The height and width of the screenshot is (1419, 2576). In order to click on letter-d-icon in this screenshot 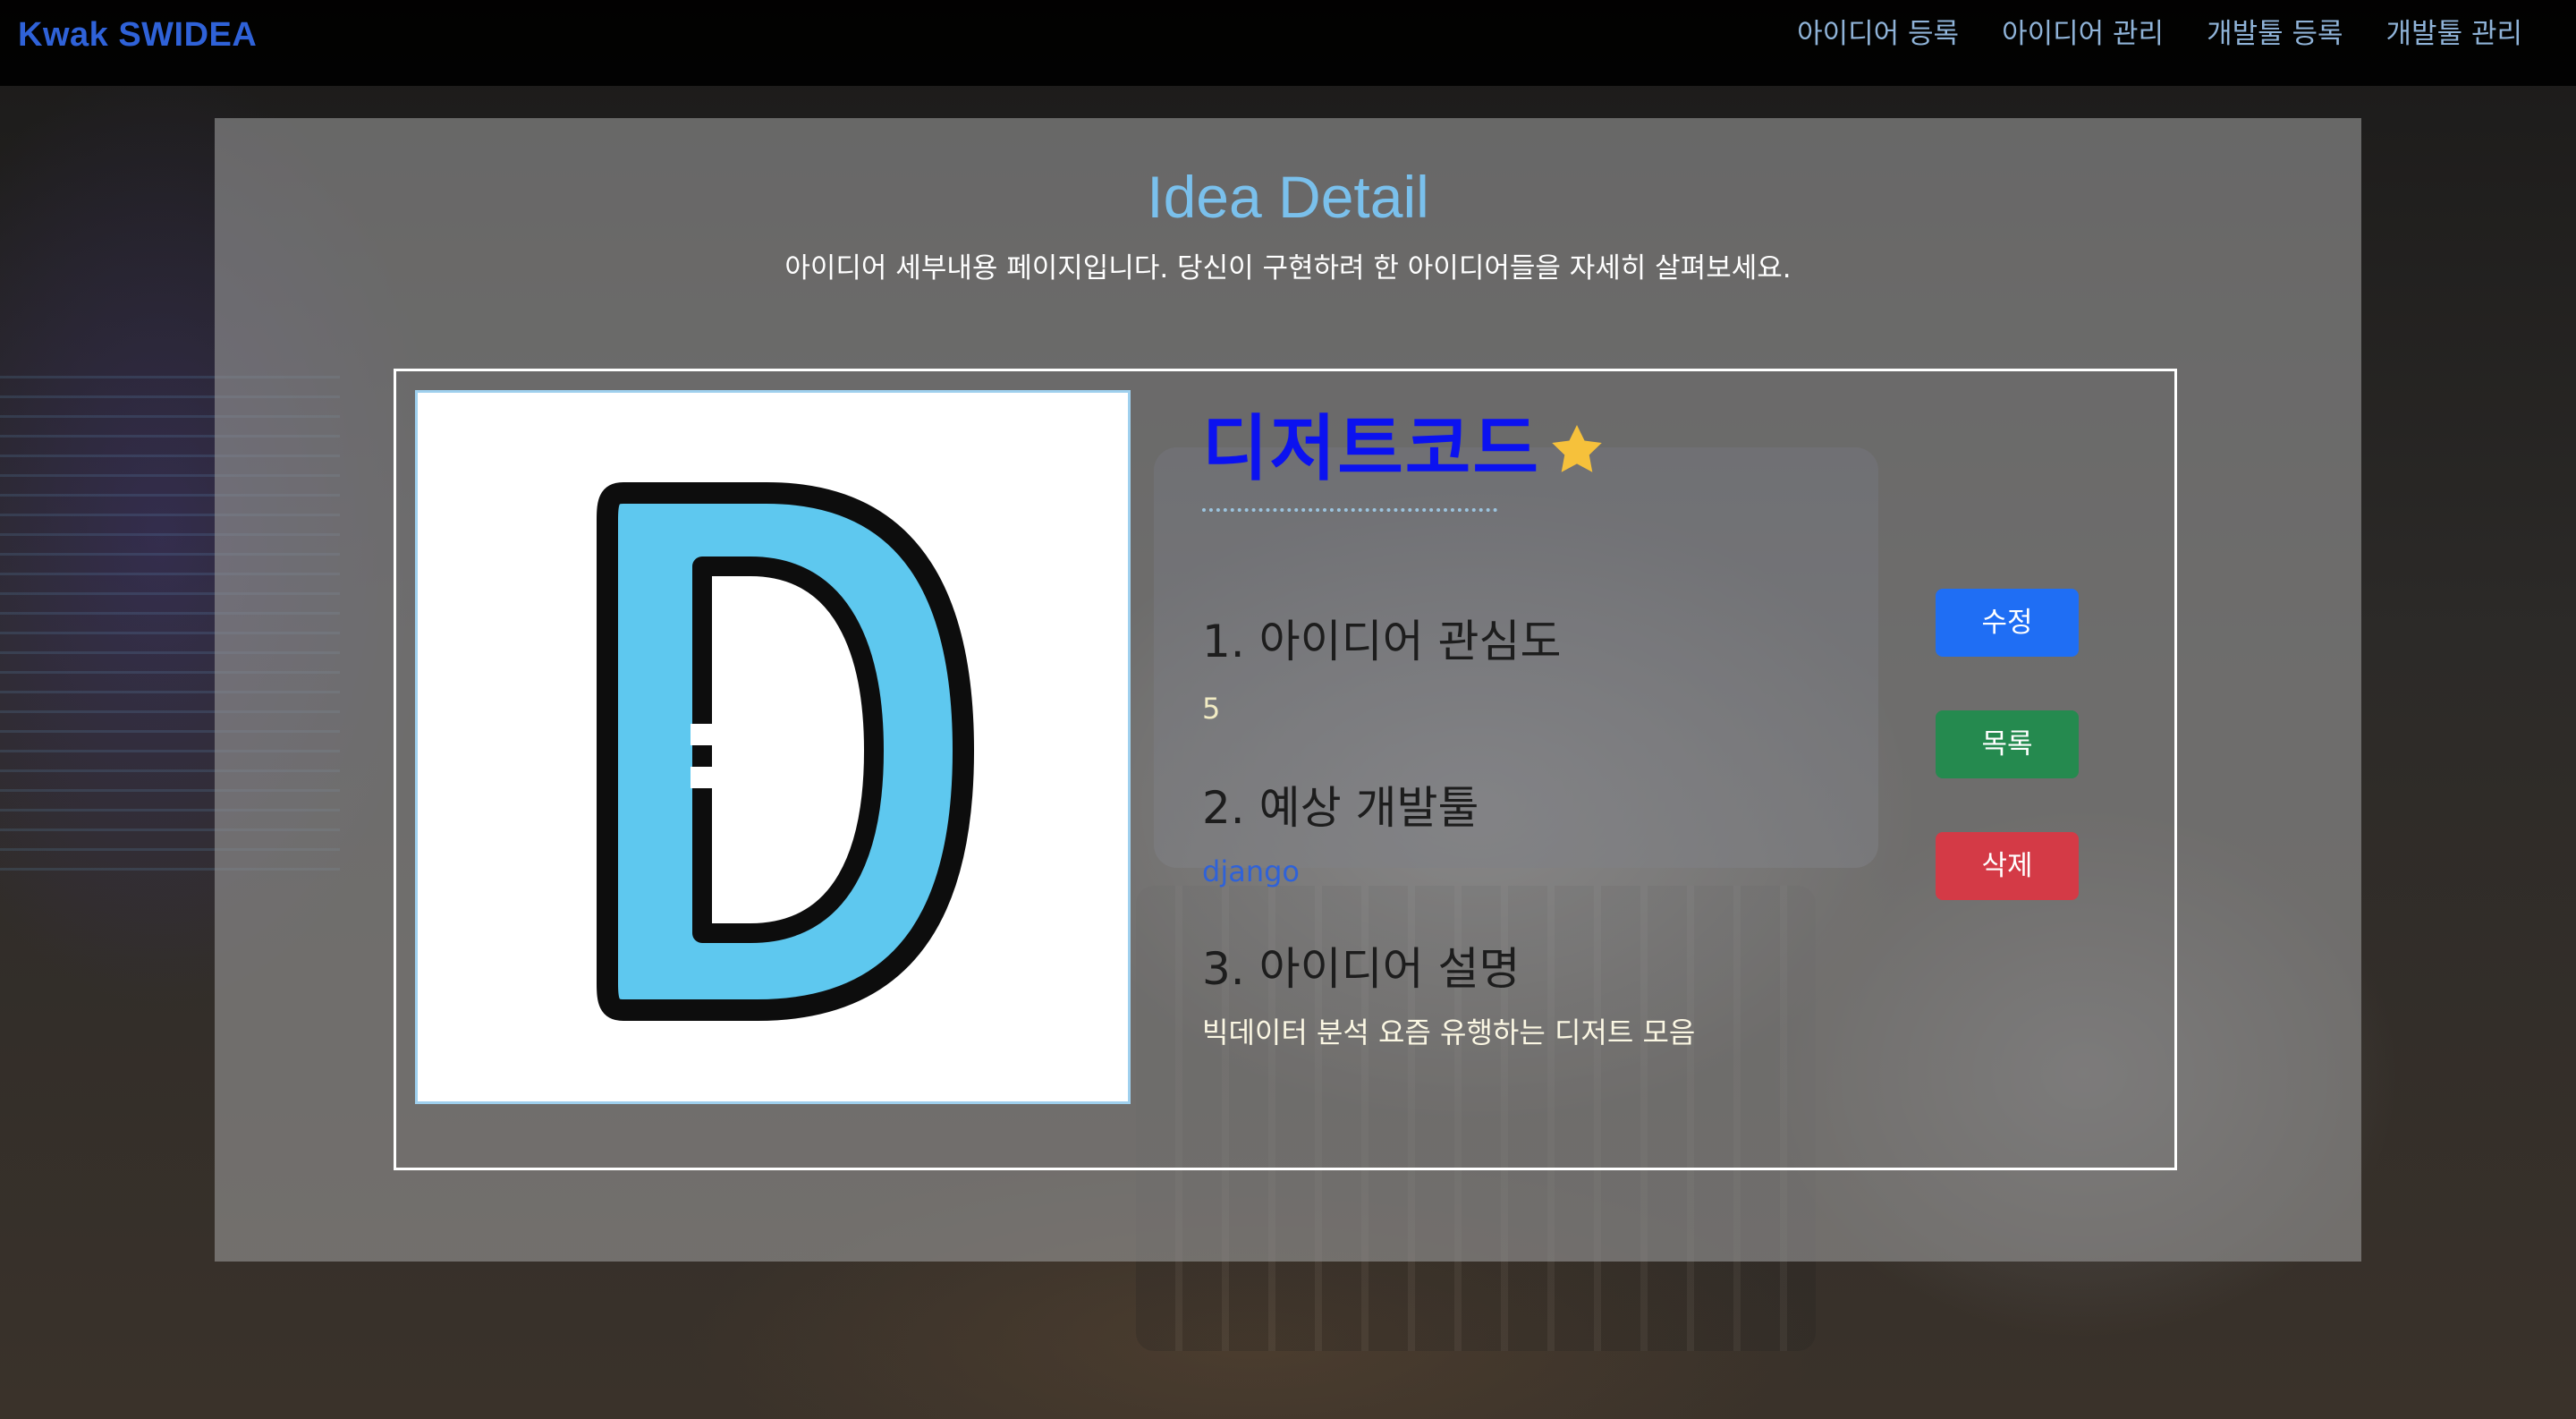, I will do `click(785, 751)`.